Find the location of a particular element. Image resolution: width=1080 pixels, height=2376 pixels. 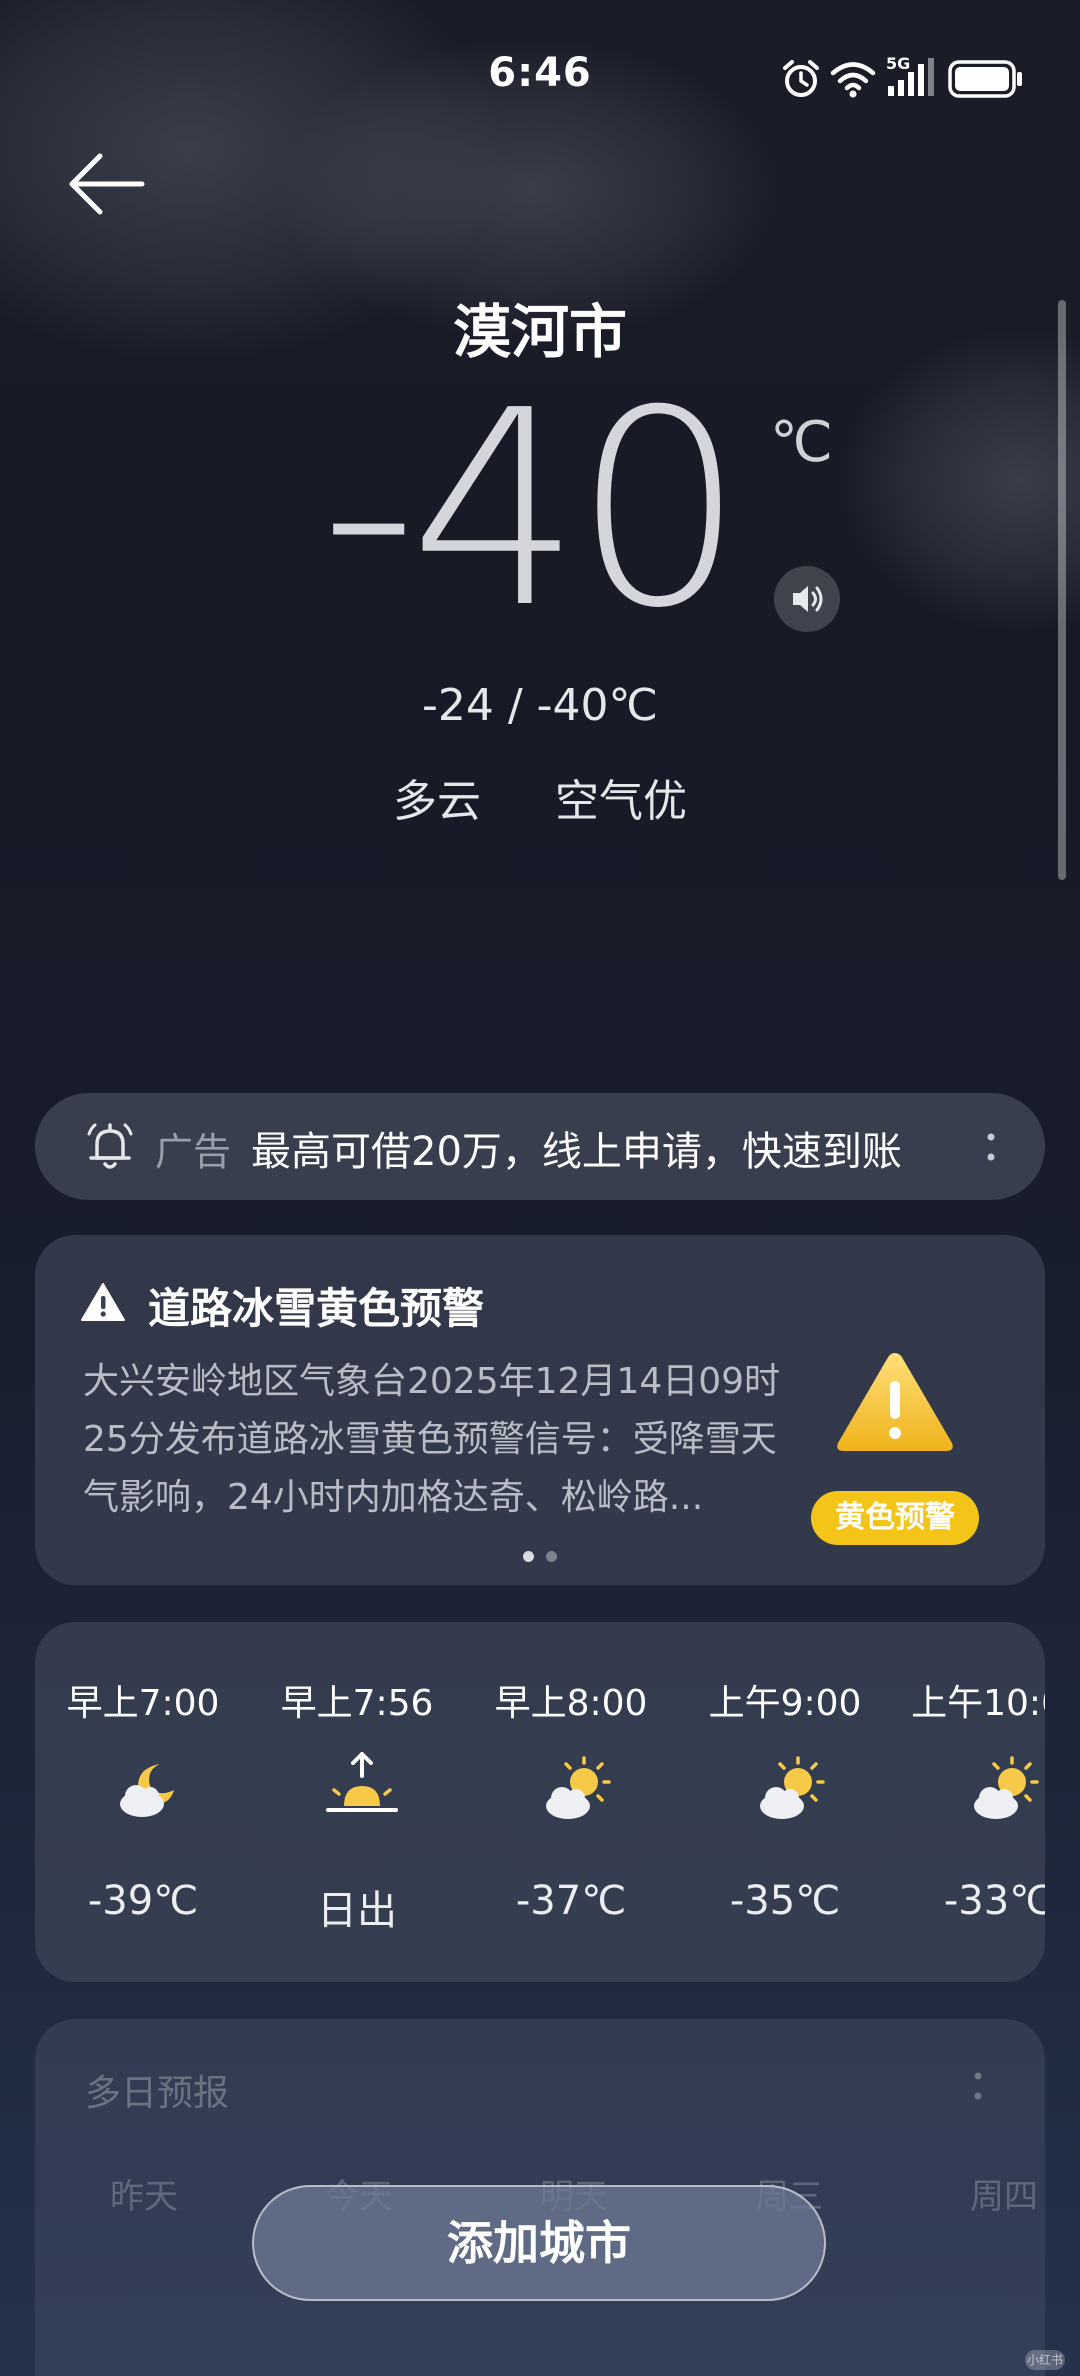

hourly-item: 上午10:00 -33℃ is located at coordinates (972, 1802).